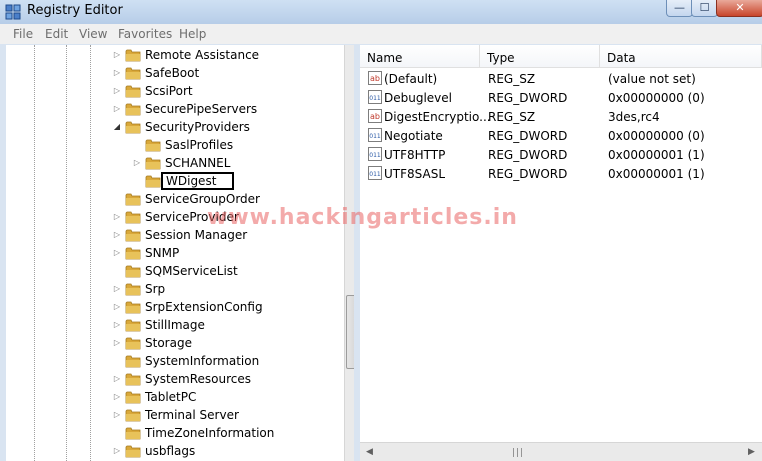 This screenshot has height=461, width=762. I want to click on tree-item-srpextensionconfig: ▷ SrpExtensionConfig, so click(224, 308).